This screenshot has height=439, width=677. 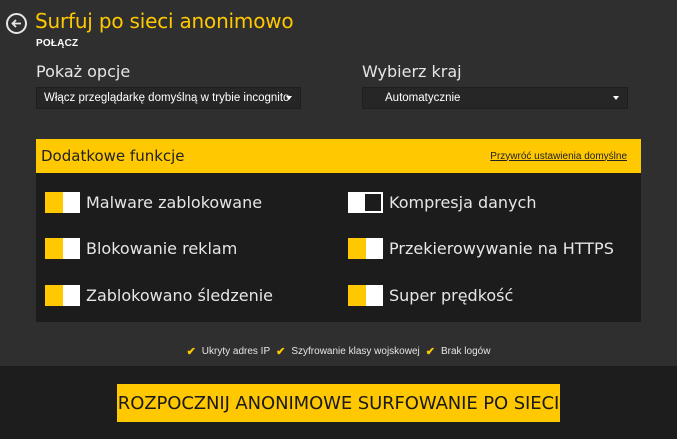 I want to click on country-select: Automatycznie, so click(x=495, y=98).